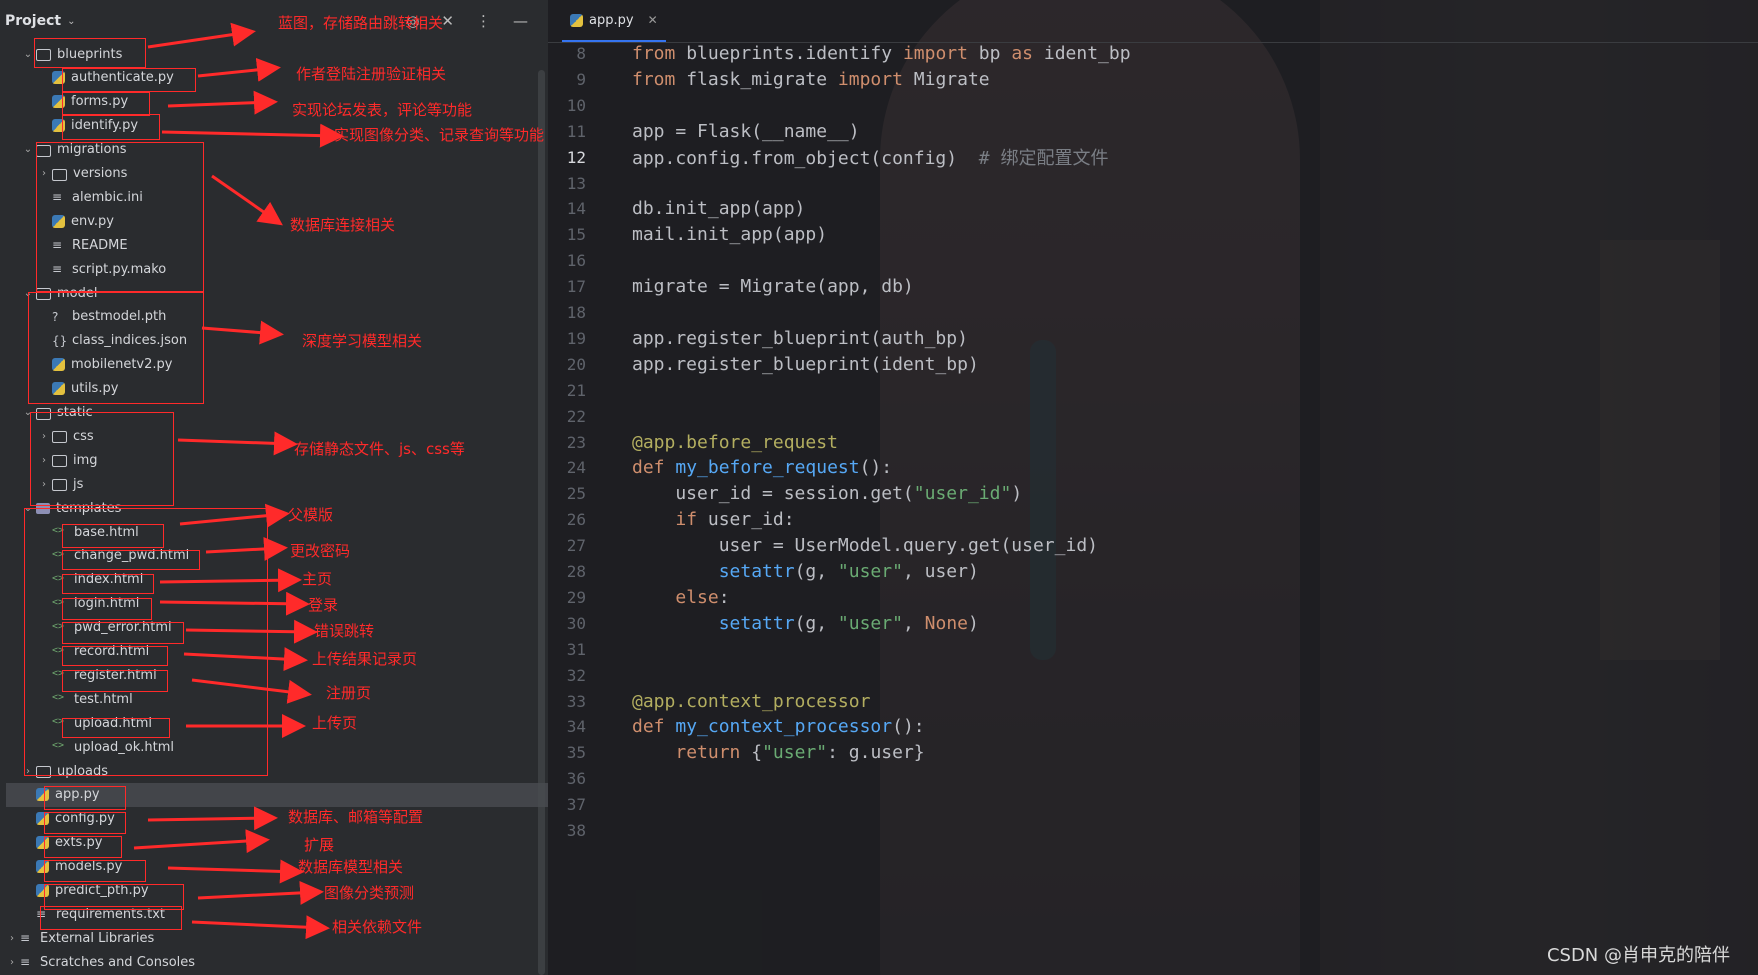 The image size is (1758, 975). Describe the element at coordinates (286, 747) in the screenshot. I see `tree-item: <> upload_ok.html` at that location.